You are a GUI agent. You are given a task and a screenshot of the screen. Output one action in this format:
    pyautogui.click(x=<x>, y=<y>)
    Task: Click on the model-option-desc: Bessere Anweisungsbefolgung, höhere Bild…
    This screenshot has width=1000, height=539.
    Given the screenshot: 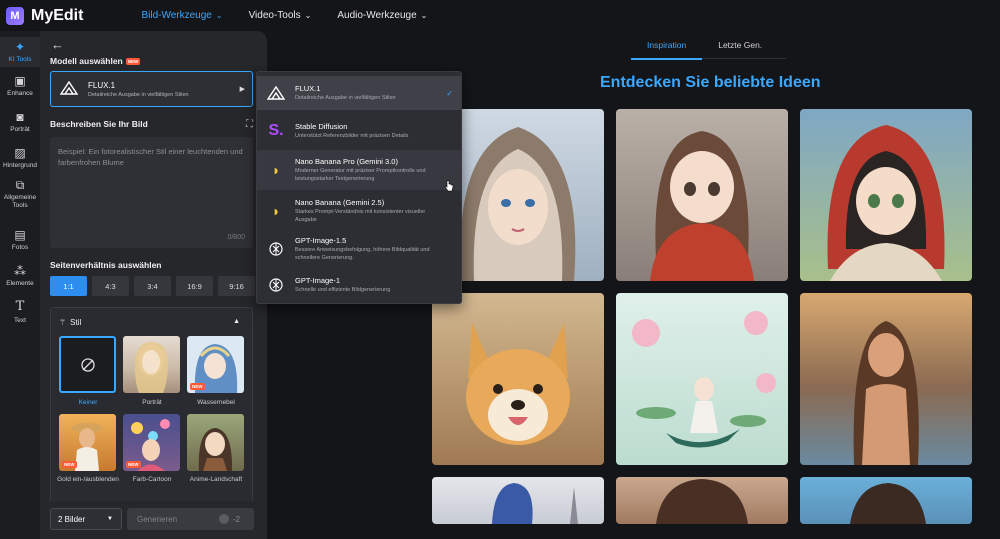 What is the action you would take?
    pyautogui.click(x=362, y=254)
    